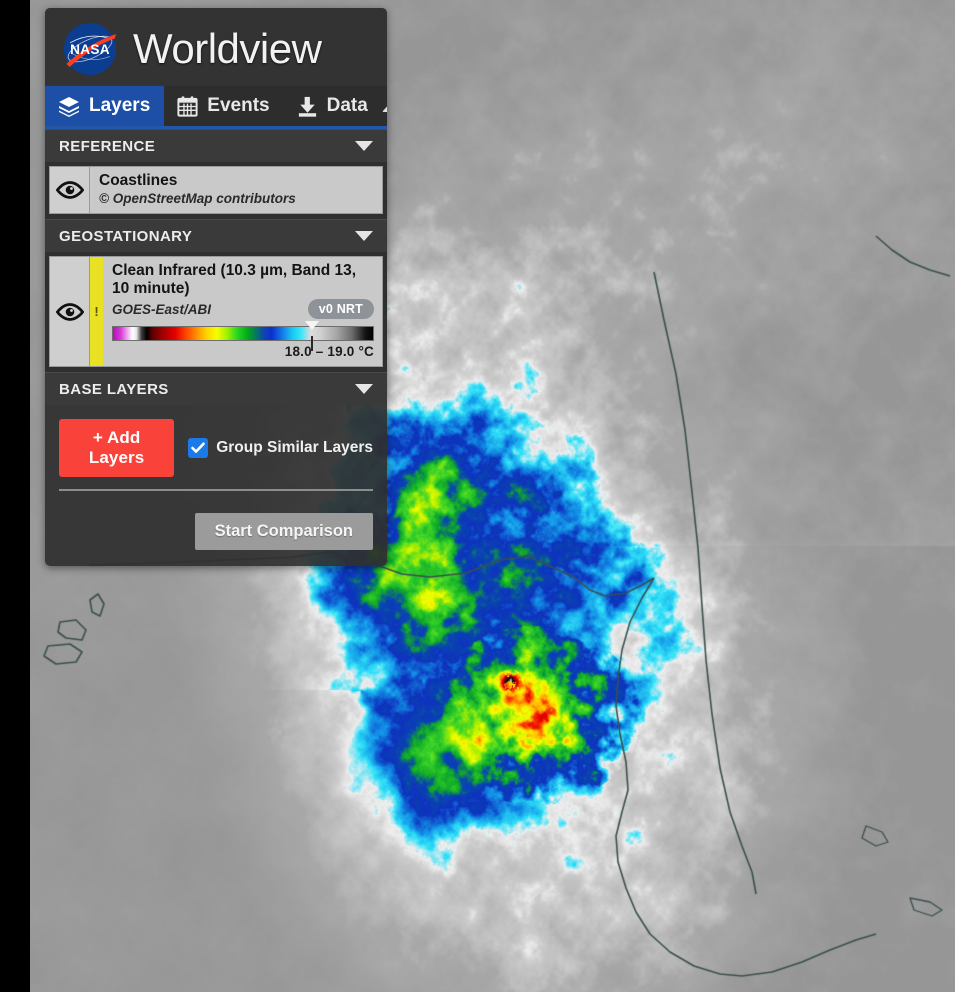 The height and width of the screenshot is (992, 955). I want to click on svg-text: NASA, so click(90, 48).